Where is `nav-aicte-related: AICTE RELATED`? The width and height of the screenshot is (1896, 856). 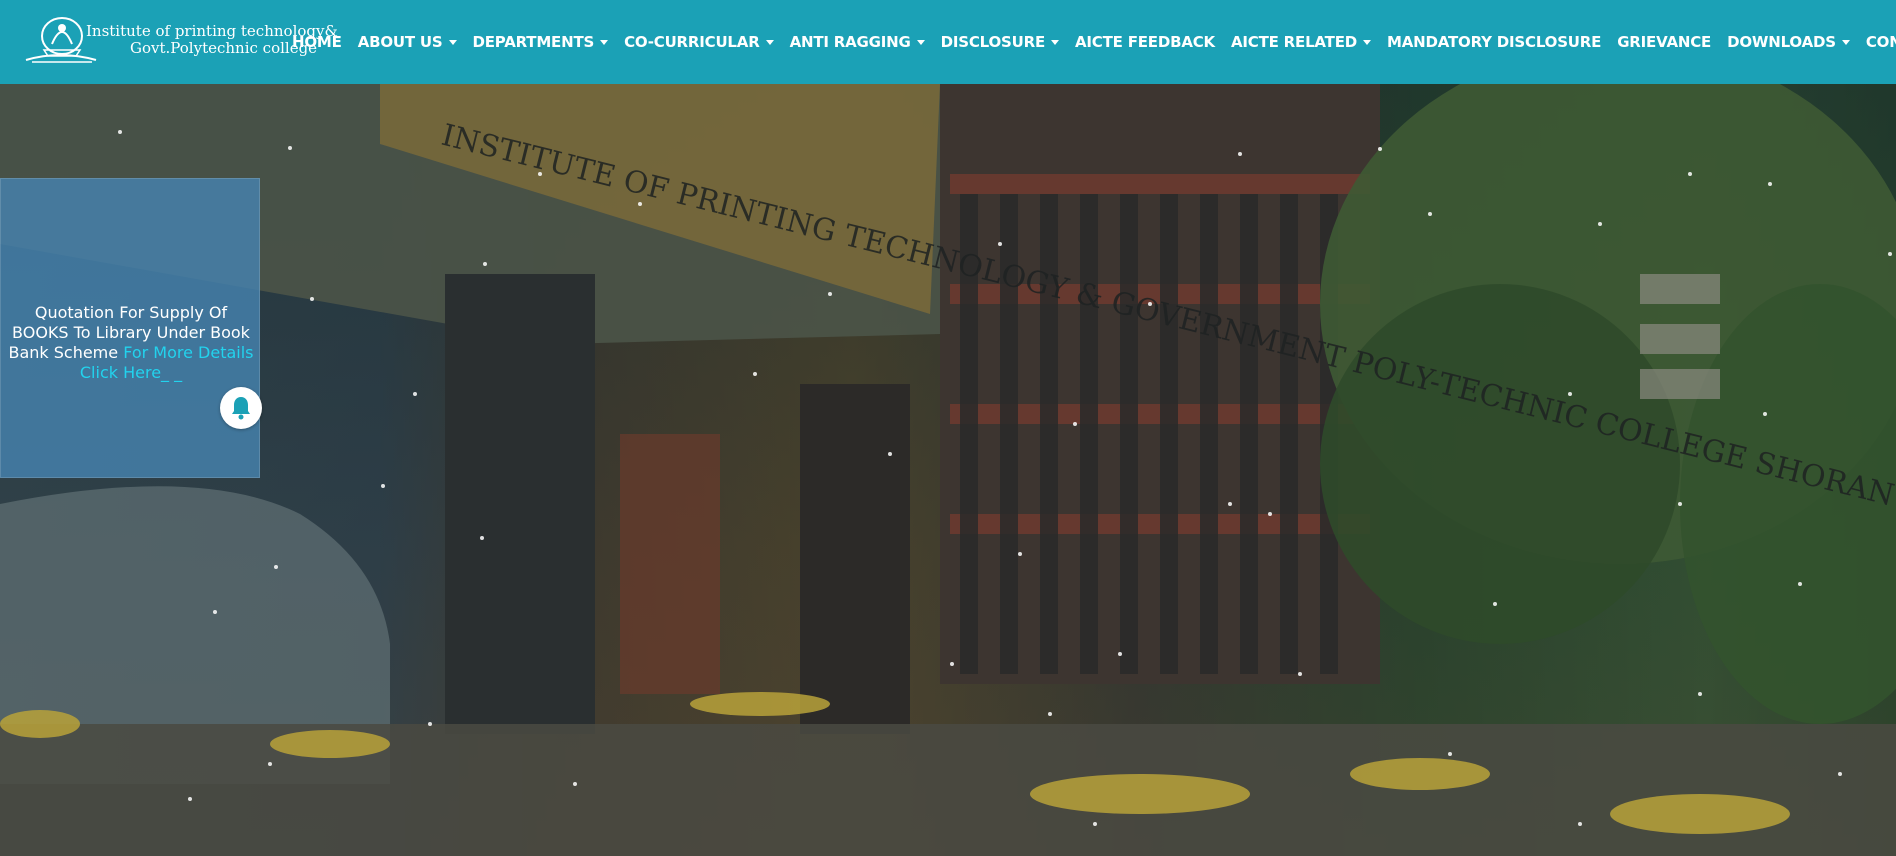
nav-aicte-related: AICTE RELATED is located at coordinates (1301, 42).